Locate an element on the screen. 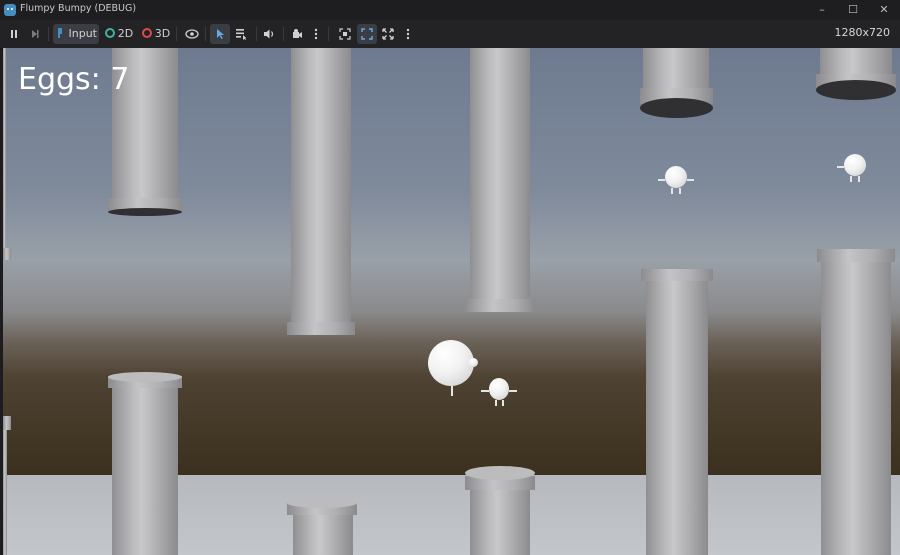 The image size is (900, 555). bottom-pipe-2-top is located at coordinates (322, 503).